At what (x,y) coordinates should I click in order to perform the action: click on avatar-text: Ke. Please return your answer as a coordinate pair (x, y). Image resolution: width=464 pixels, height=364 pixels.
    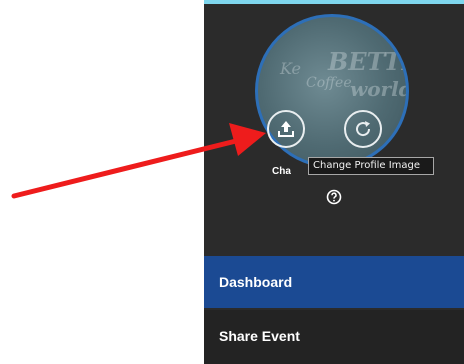
    Looking at the image, I should click on (290, 68).